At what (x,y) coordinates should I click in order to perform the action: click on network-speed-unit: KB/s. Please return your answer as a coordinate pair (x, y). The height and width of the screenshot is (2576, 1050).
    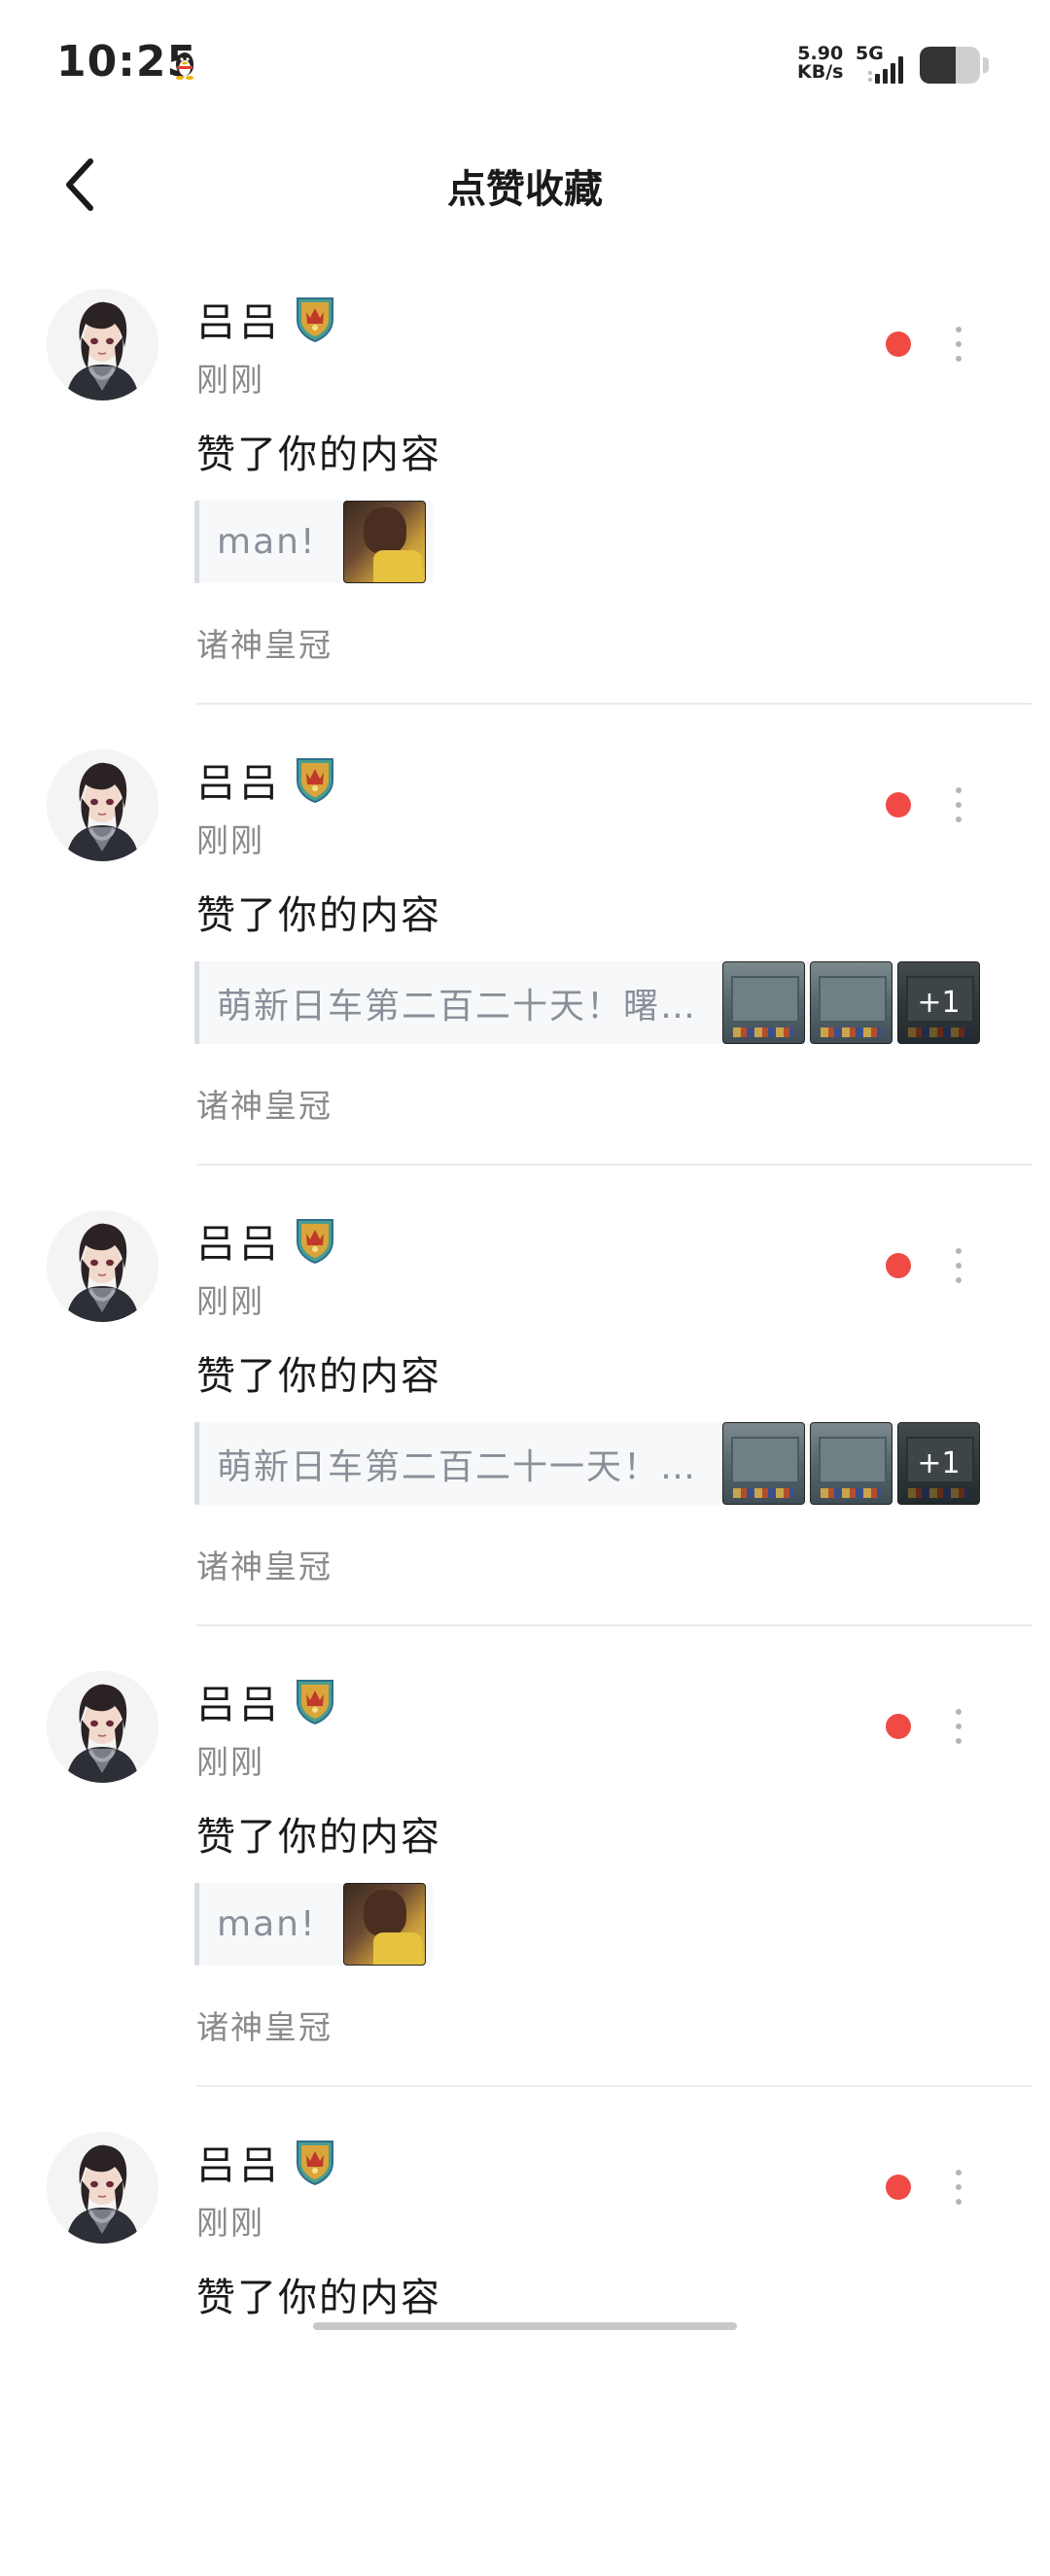
    Looking at the image, I should click on (820, 72).